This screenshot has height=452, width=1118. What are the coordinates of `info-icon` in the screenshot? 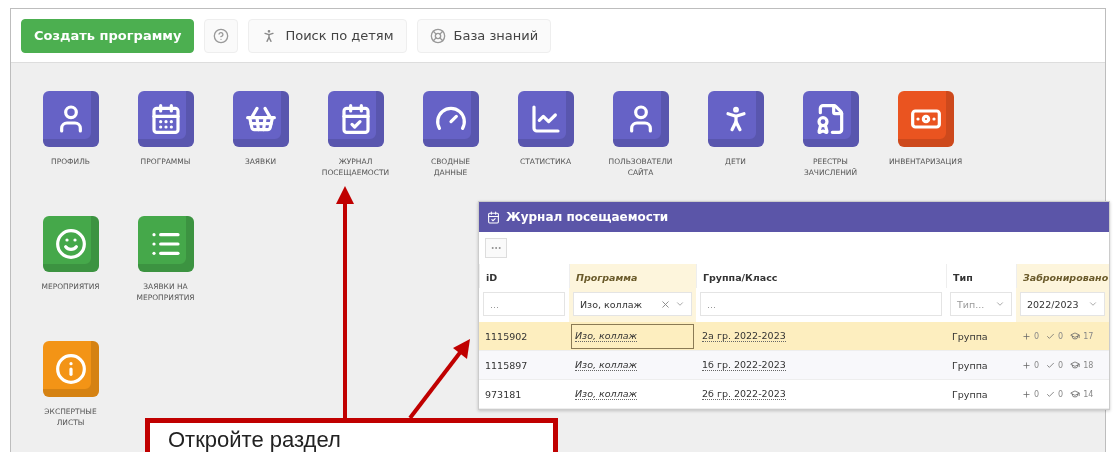 It's located at (70, 369).